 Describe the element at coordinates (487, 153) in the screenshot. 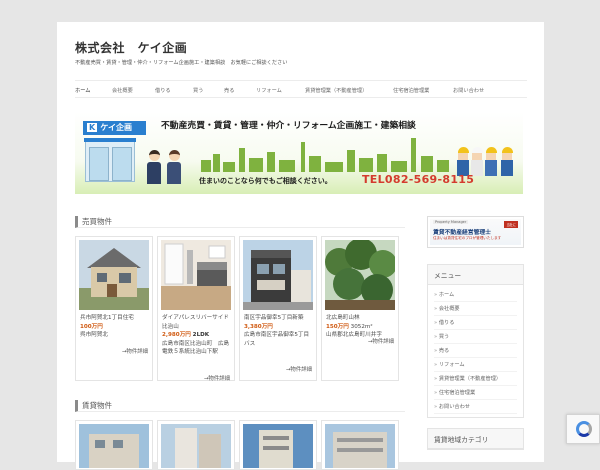

I see `workers-illustration` at that location.